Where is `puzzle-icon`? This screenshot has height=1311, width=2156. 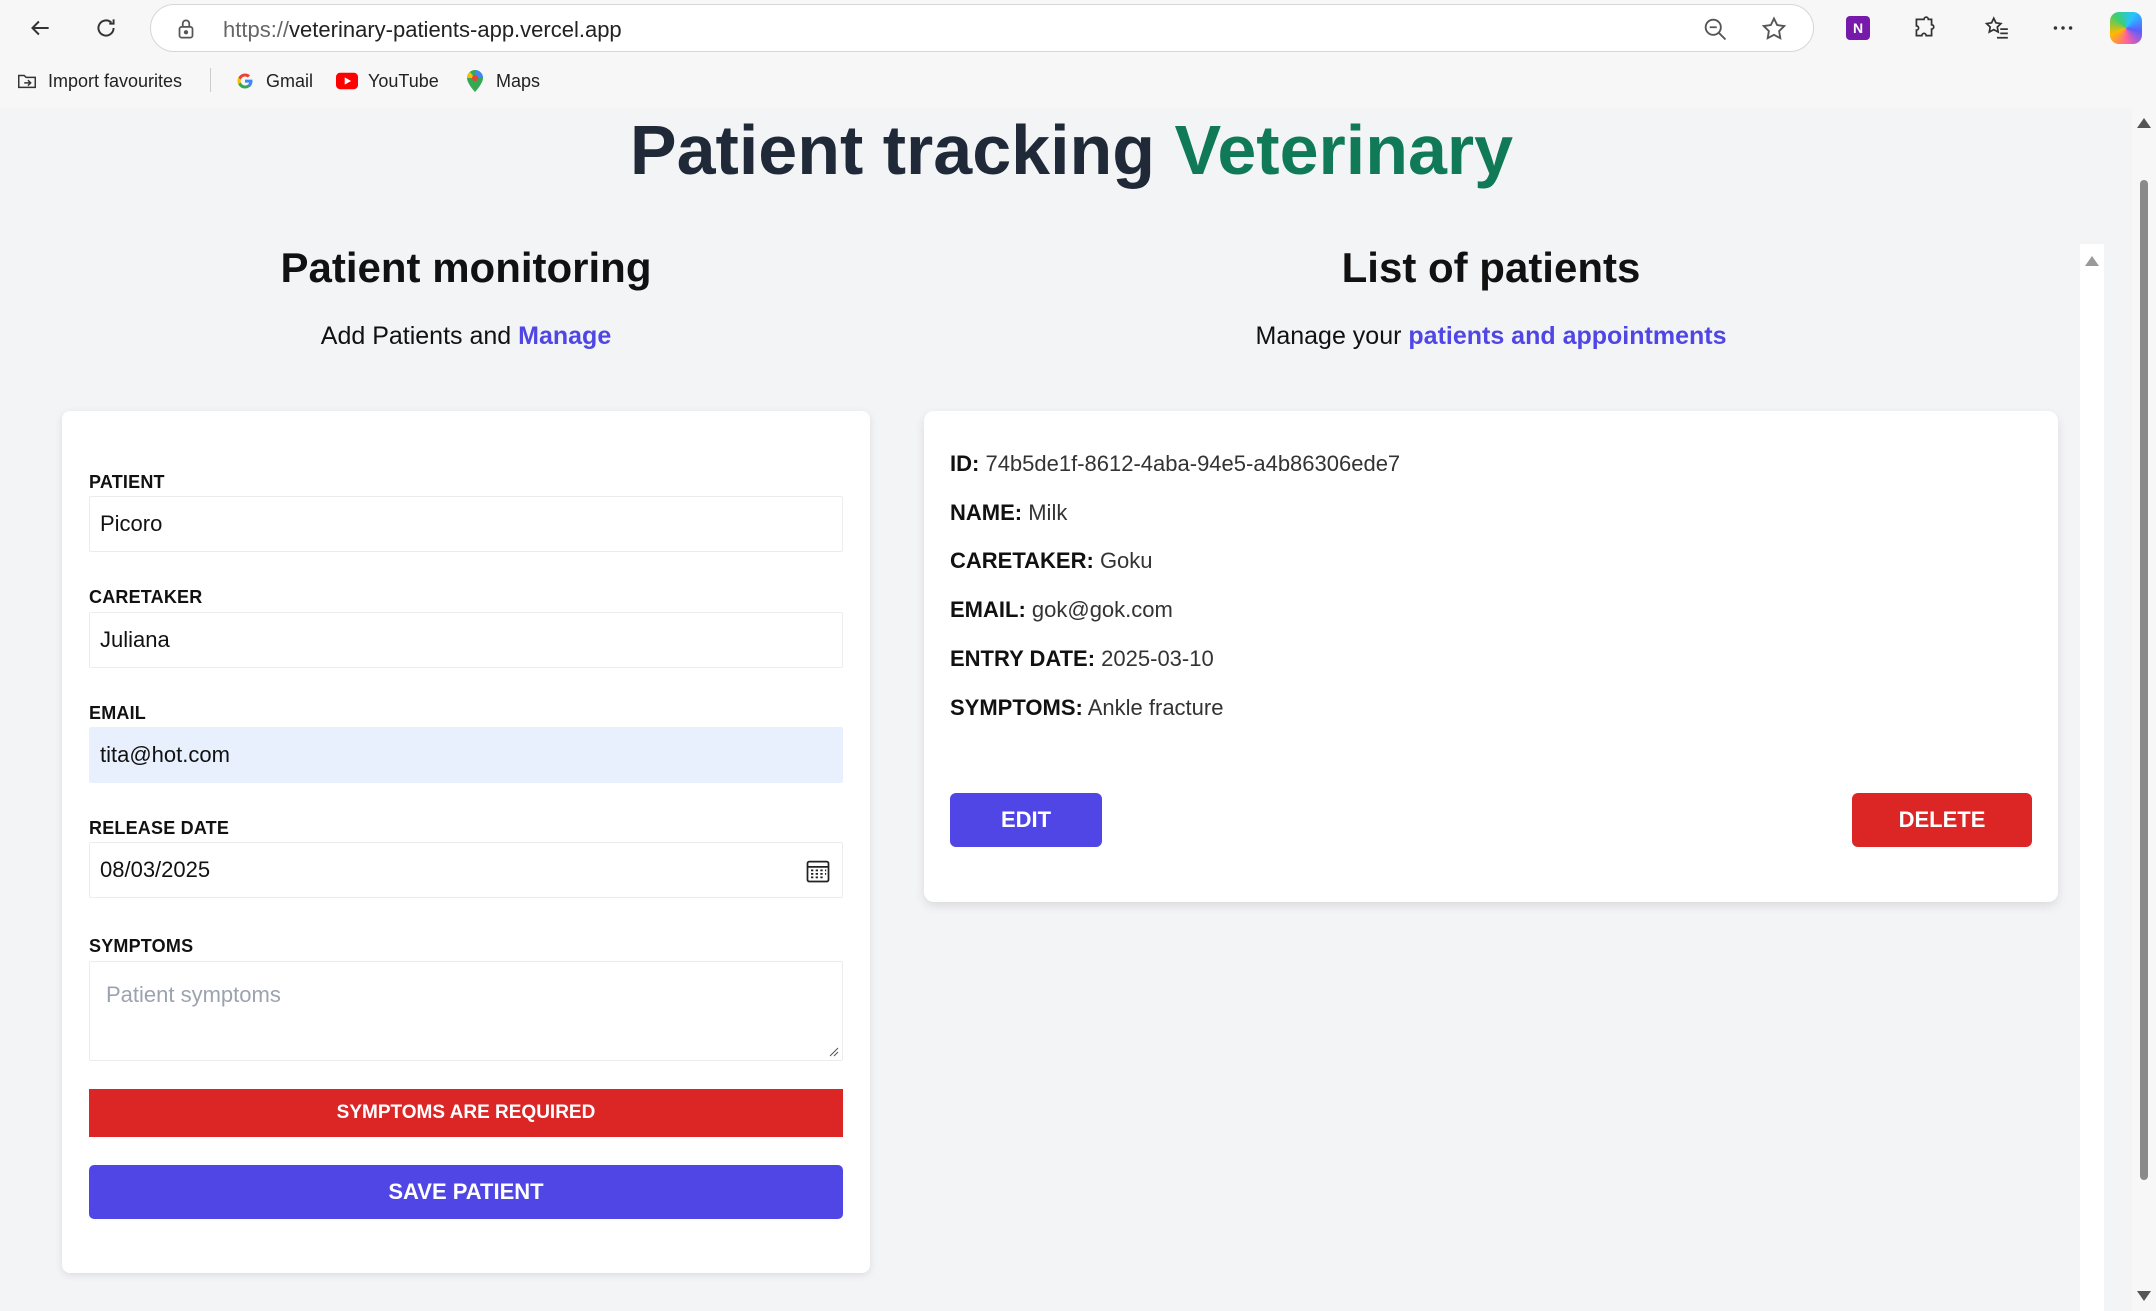
puzzle-icon is located at coordinates (1925, 26).